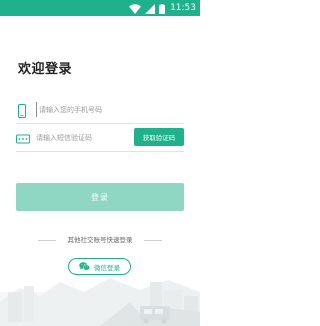 This screenshot has width=320, height=326. Describe the element at coordinates (150, 9) in the screenshot. I see `signal-icon` at that location.